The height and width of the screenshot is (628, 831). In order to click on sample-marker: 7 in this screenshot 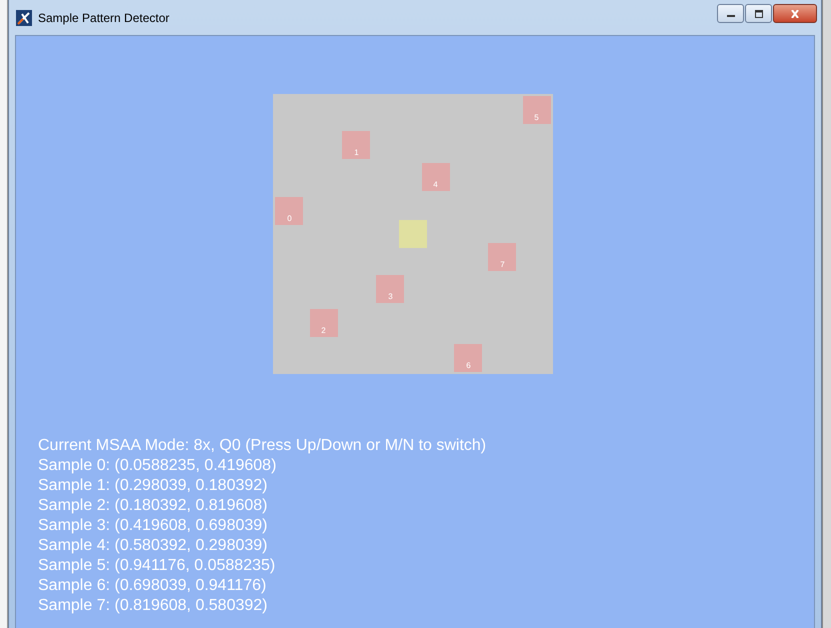, I will do `click(502, 256)`.